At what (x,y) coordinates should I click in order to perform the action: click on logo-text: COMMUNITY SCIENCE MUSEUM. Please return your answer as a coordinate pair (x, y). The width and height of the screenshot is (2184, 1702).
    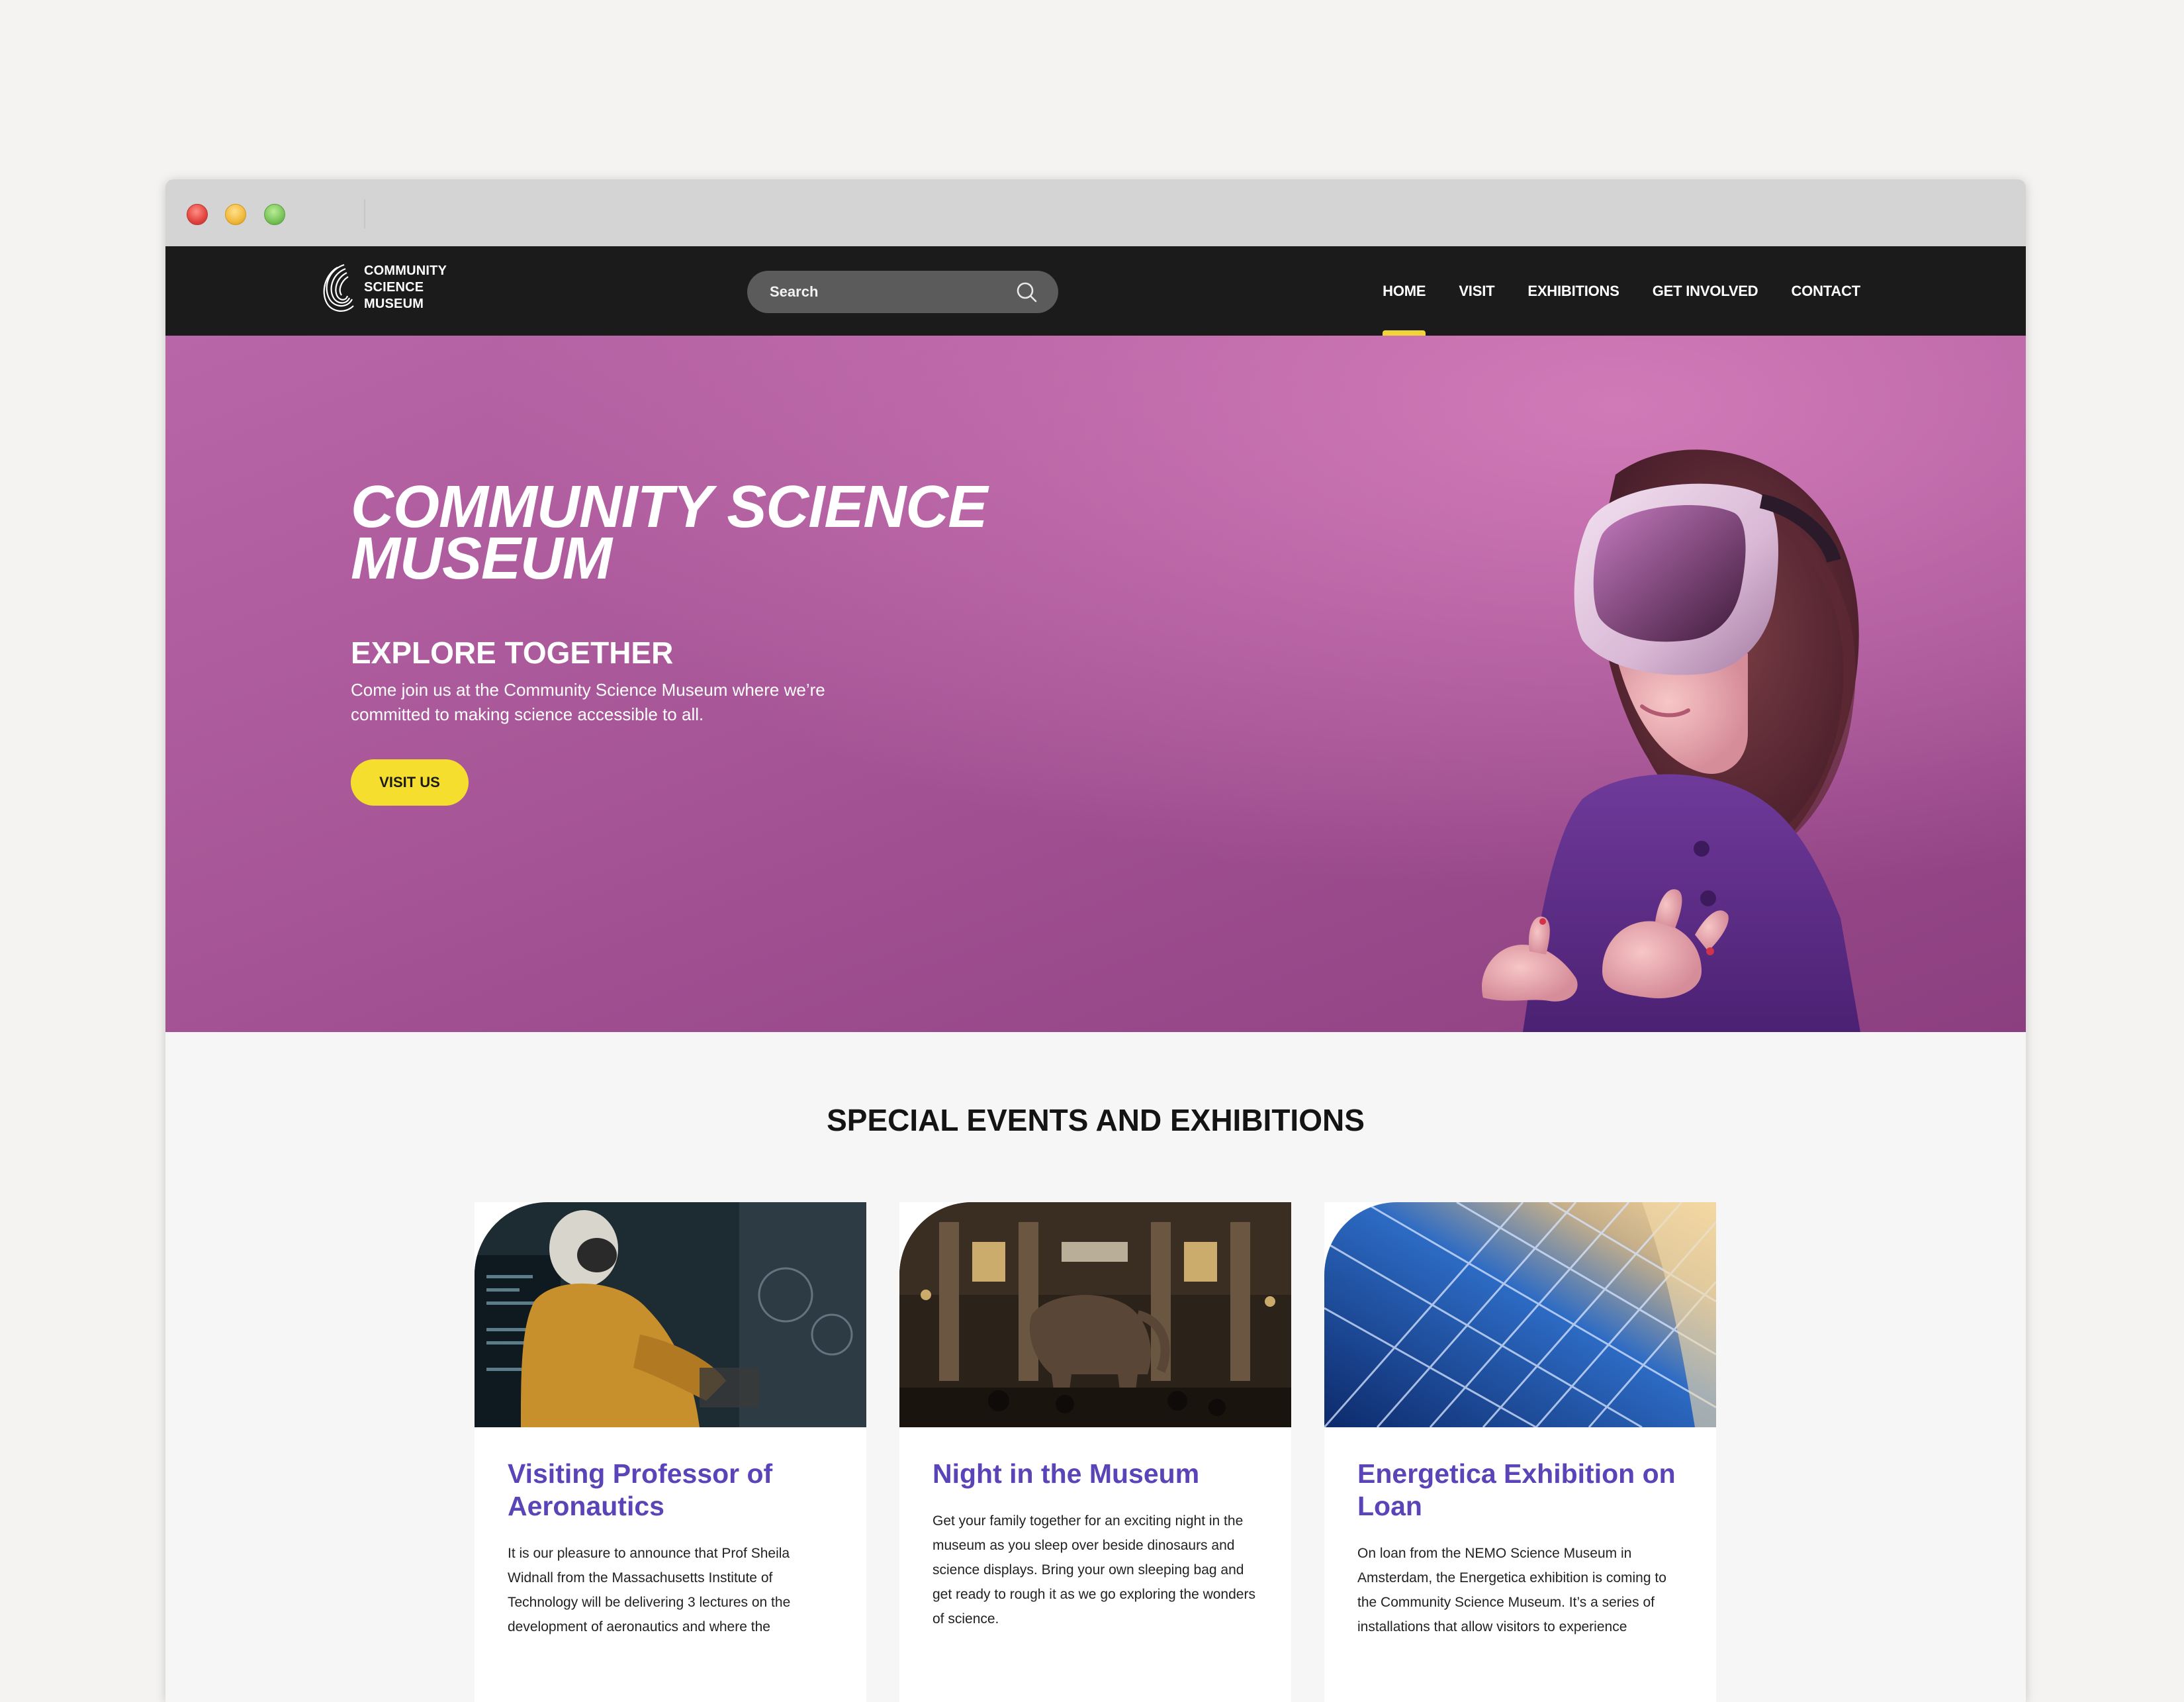
    Looking at the image, I should click on (405, 287).